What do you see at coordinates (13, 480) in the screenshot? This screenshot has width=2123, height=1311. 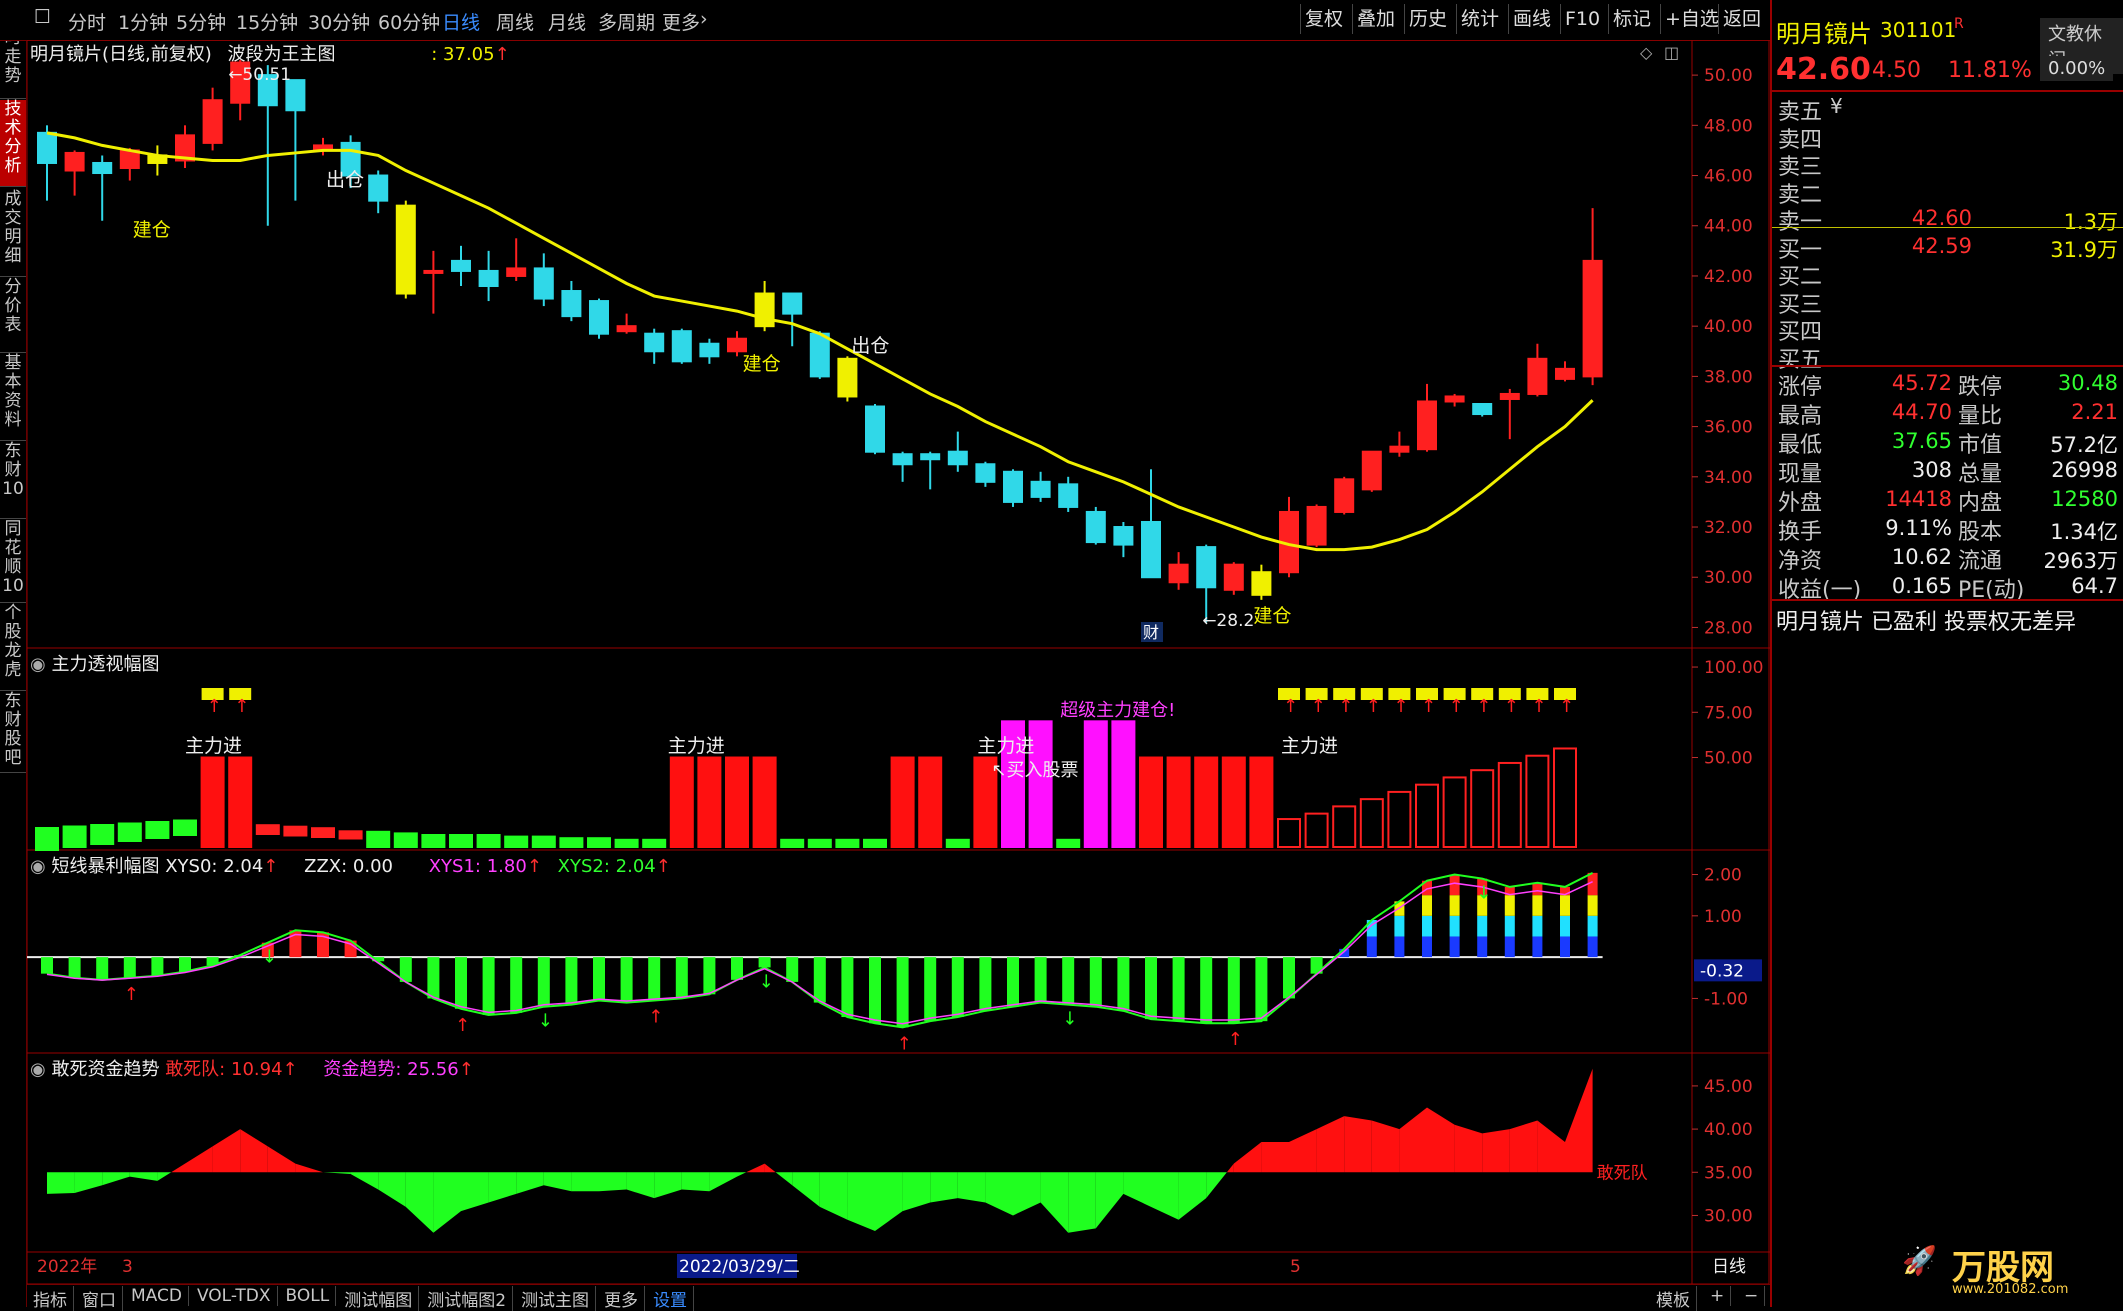 I see `left-tab: 东财10` at bounding box center [13, 480].